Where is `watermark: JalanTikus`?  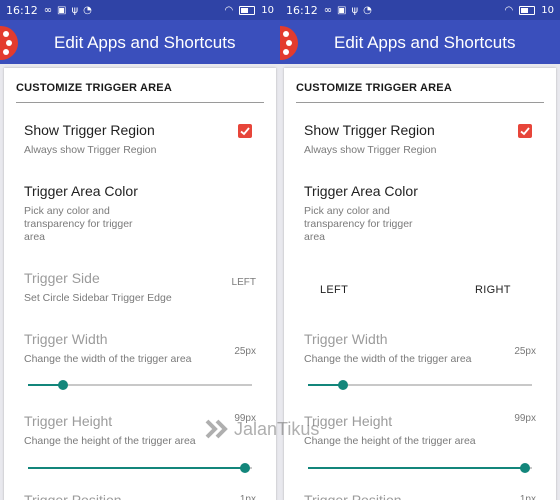
watermark: JalanTikus is located at coordinates (262, 429).